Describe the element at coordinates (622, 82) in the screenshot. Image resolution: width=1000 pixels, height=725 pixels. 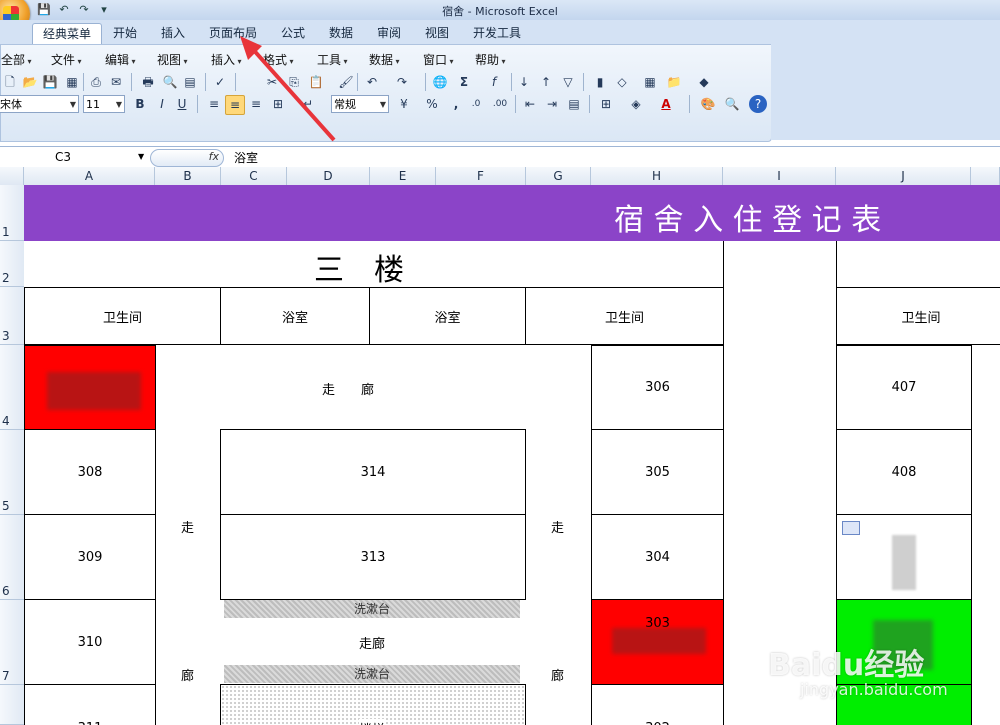
I see `shapes-icon: ◇` at that location.